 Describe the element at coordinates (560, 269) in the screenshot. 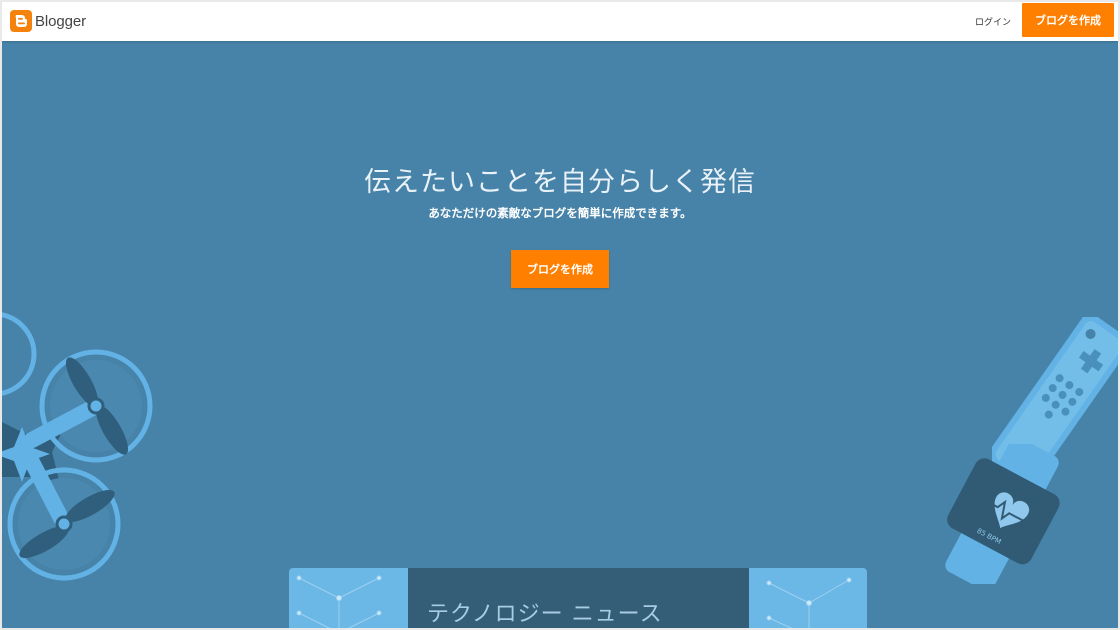

I see `hero-create-blog-button: ブログを作成` at that location.